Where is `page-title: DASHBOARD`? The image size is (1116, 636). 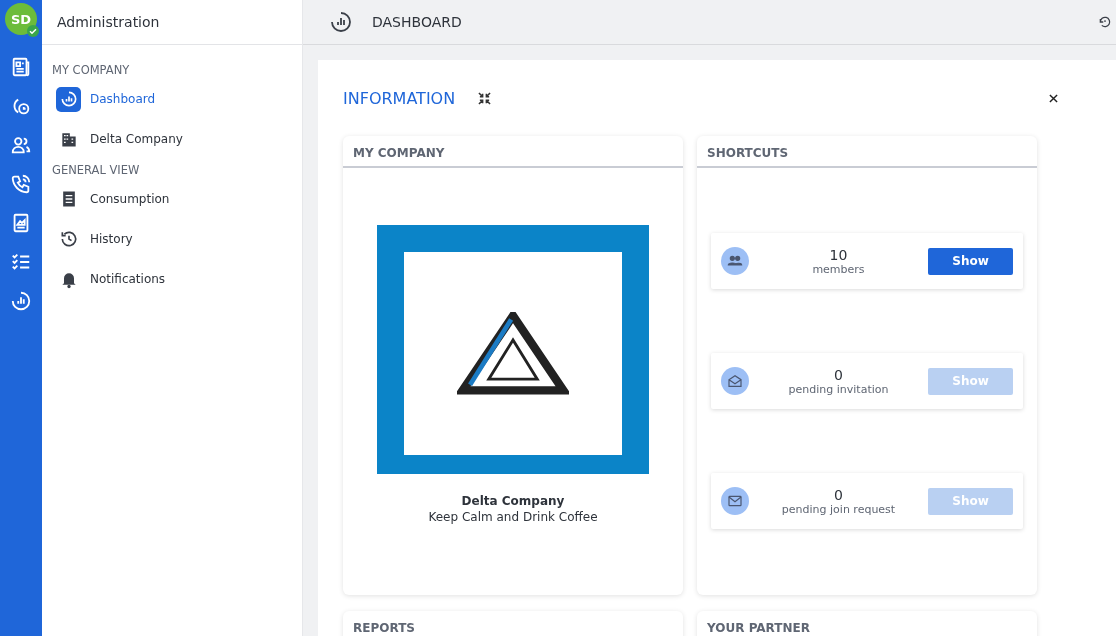
page-title: DASHBOARD is located at coordinates (417, 22).